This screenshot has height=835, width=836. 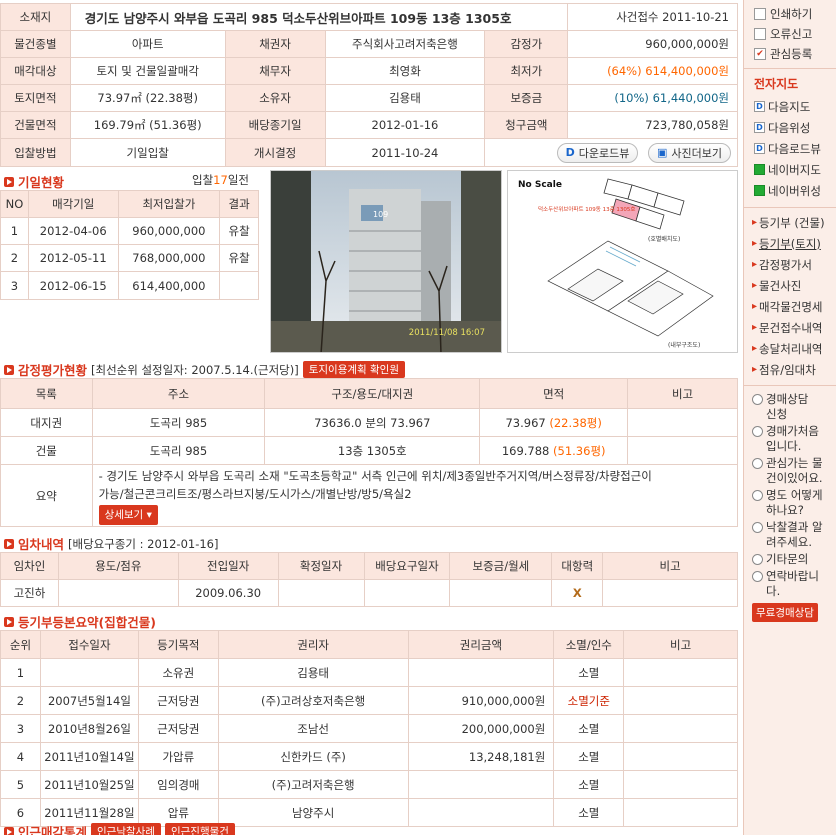 I want to click on column-header: 매각기일, so click(x=73, y=204).